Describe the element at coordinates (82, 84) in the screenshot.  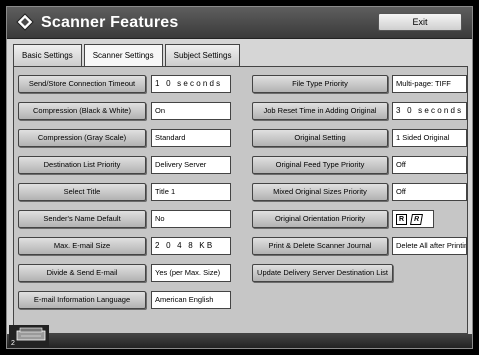
I see `send-store-timeout-button: Send/Store Connection Timeout` at that location.